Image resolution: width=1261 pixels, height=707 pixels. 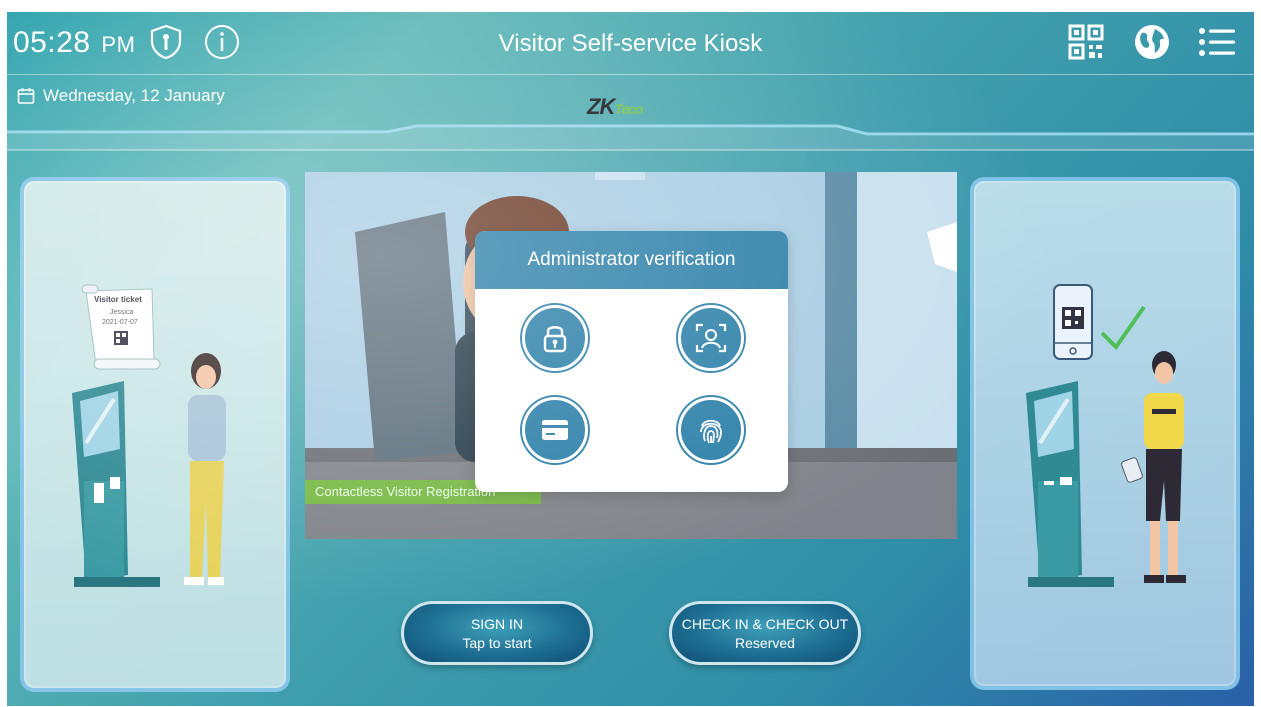 What do you see at coordinates (149, 435) in the screenshot?
I see `visitor-ticket-illustration: Visitor ticket Jessica 2021-07-07` at bounding box center [149, 435].